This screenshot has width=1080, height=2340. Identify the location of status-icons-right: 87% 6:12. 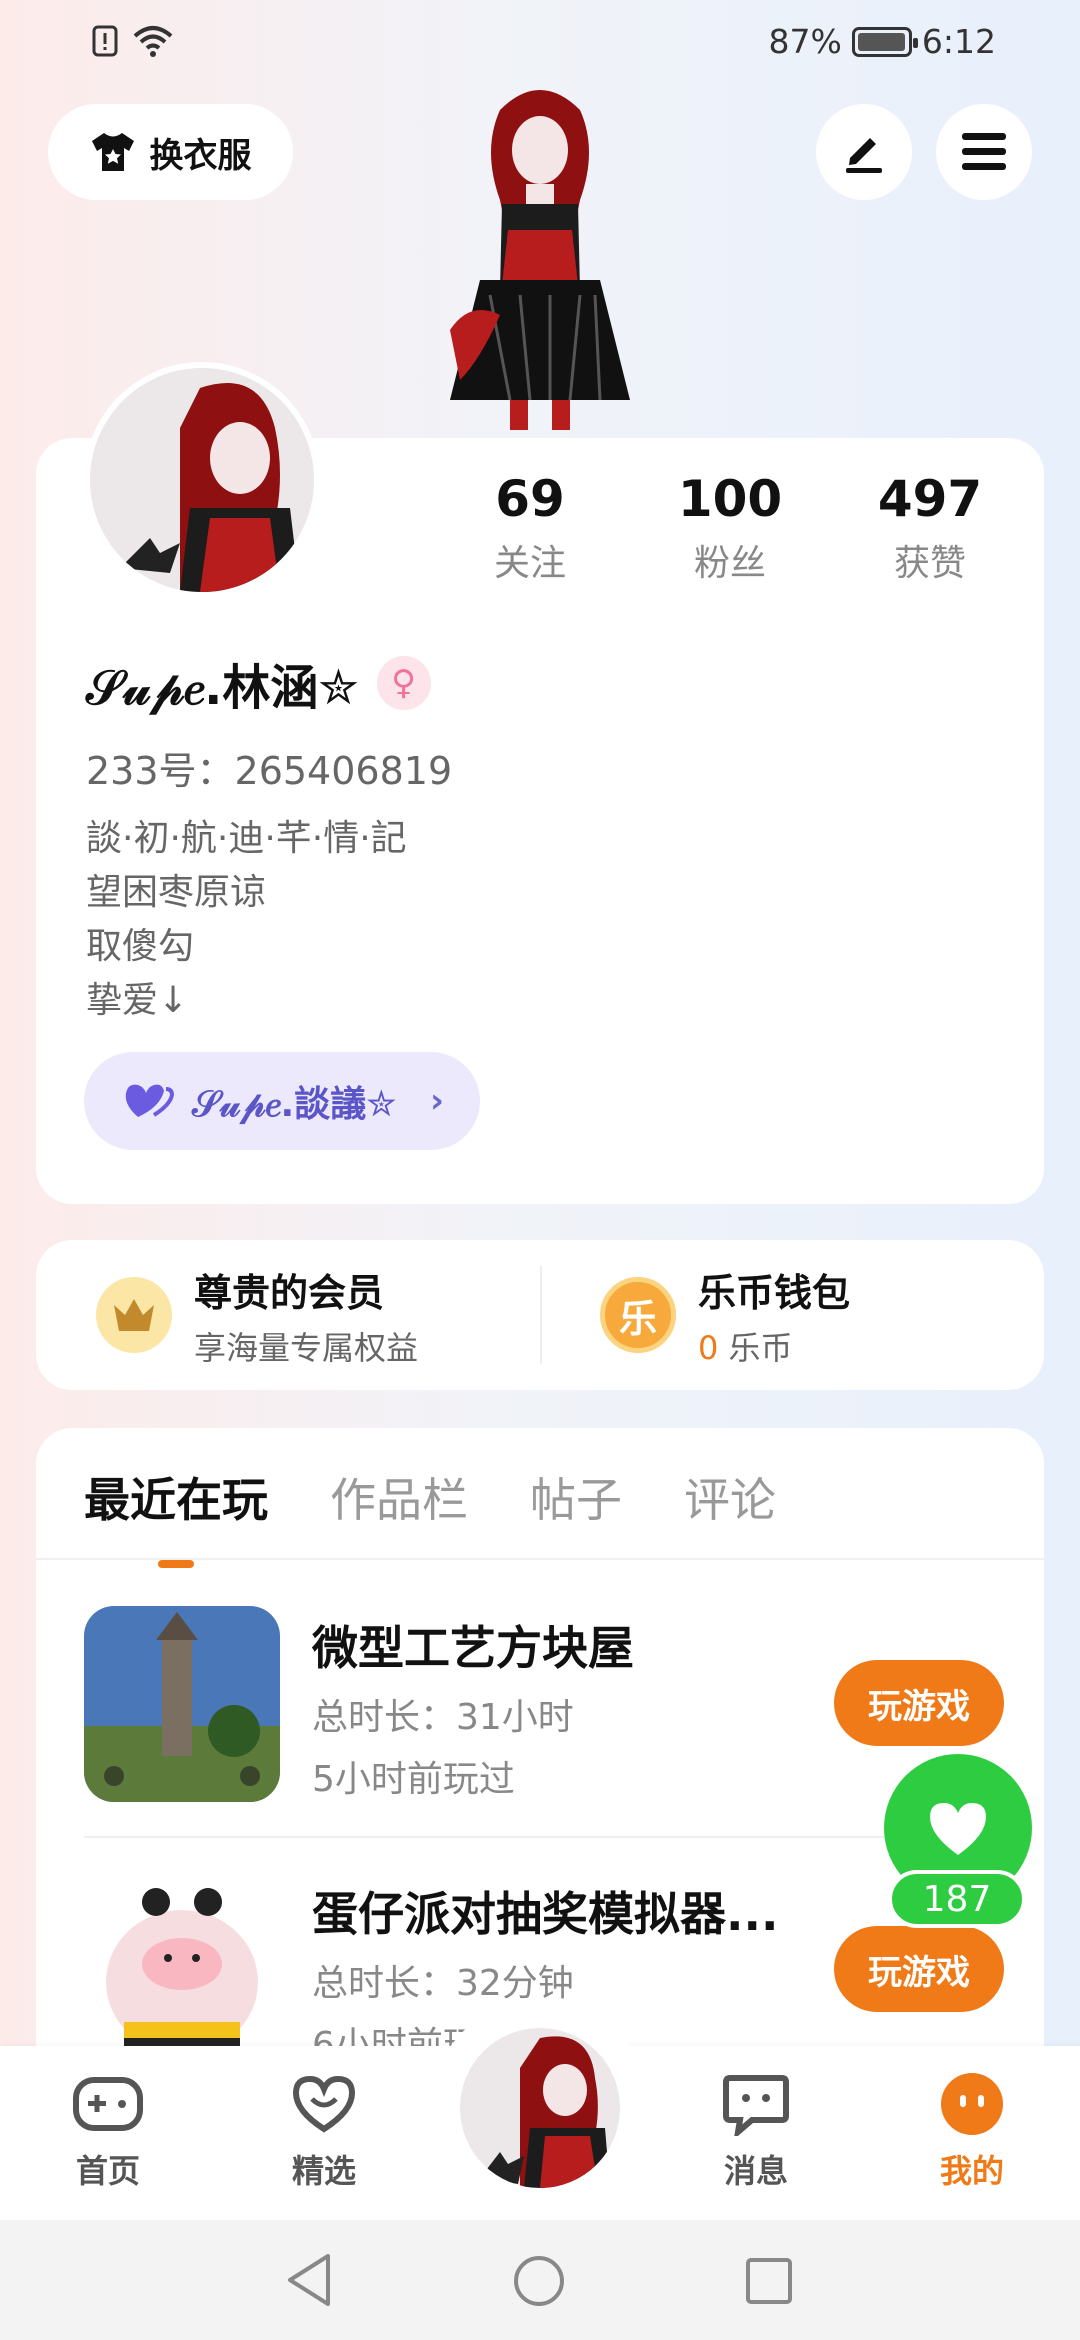
(882, 41).